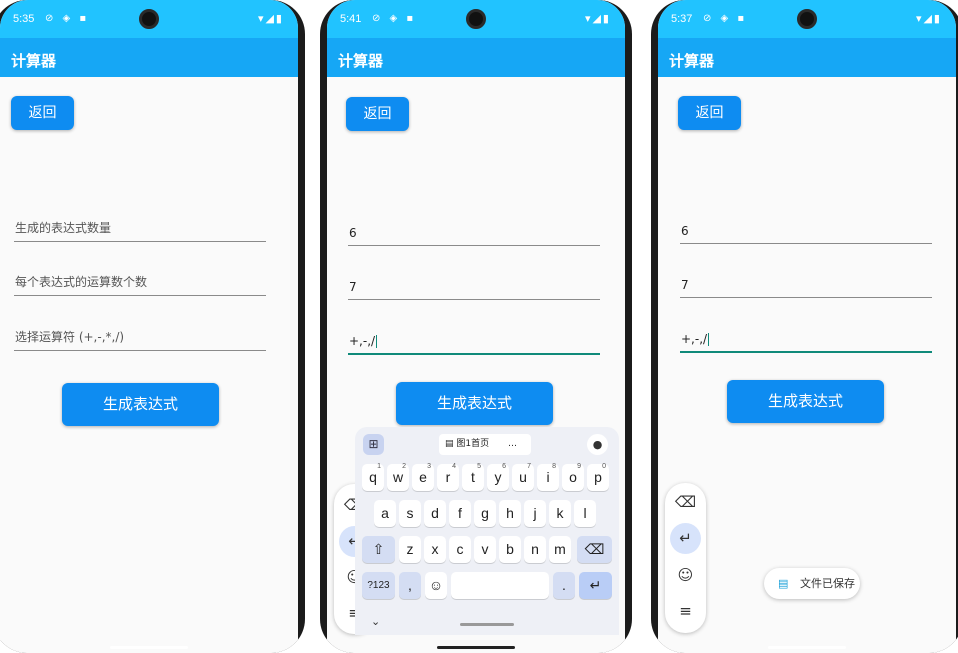 The height and width of the screenshot is (653, 958). Describe the element at coordinates (460, 513) in the screenshot. I see `key-f: f` at that location.